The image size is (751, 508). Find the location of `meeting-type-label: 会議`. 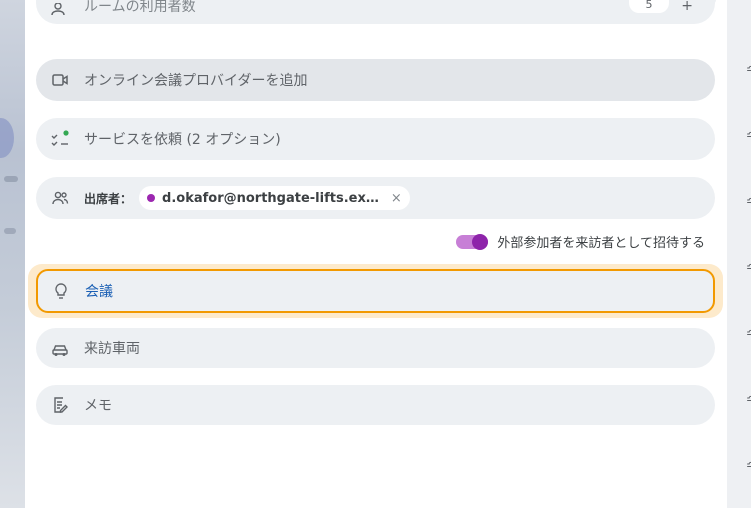

meeting-type-label: 会議 is located at coordinates (99, 292).